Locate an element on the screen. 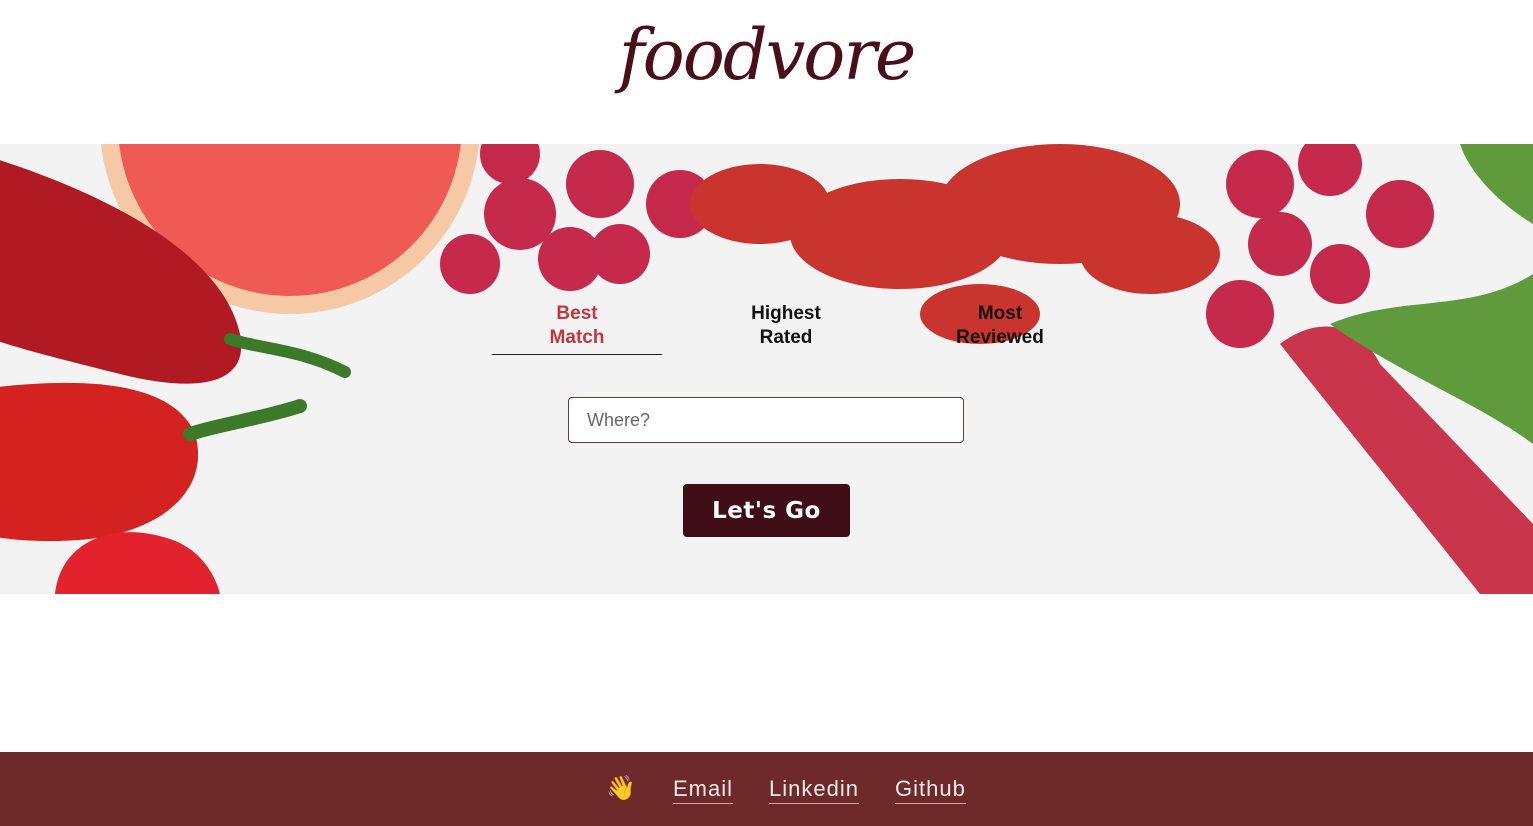 This screenshot has width=1533, height=826. lets-go-button: Let's Go is located at coordinates (766, 510).